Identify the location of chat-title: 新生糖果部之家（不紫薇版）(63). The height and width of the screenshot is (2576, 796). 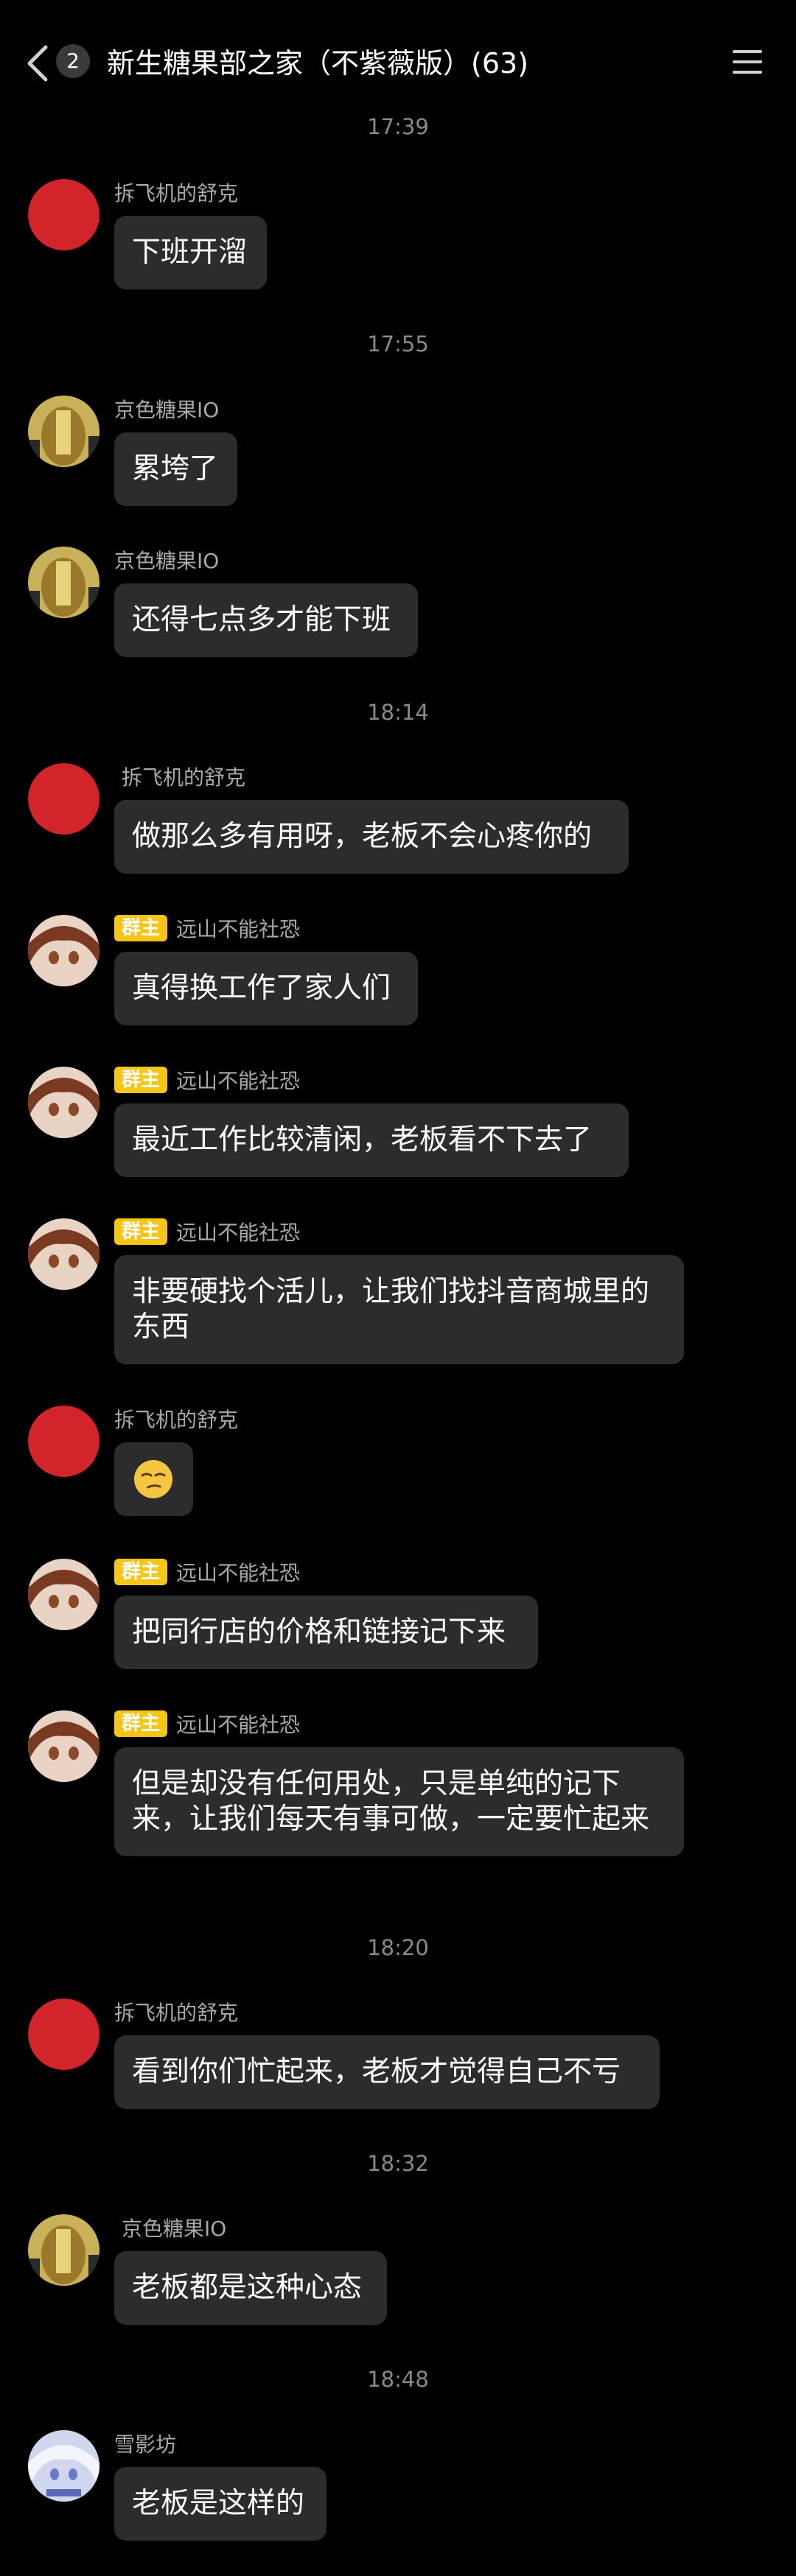
(318, 64).